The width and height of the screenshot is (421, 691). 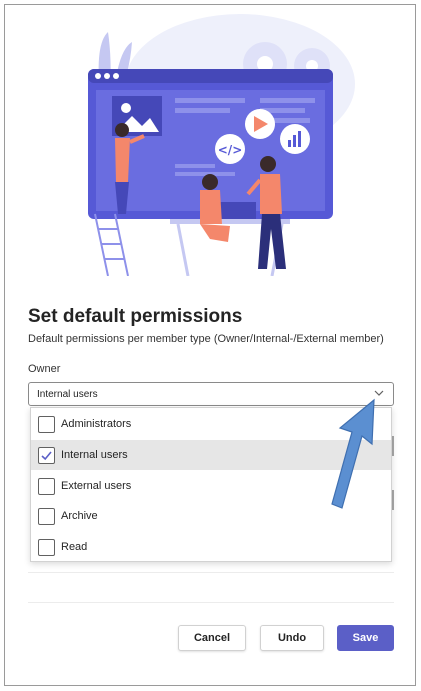 What do you see at coordinates (211, 547) in the screenshot?
I see `option-read: Read` at bounding box center [211, 547].